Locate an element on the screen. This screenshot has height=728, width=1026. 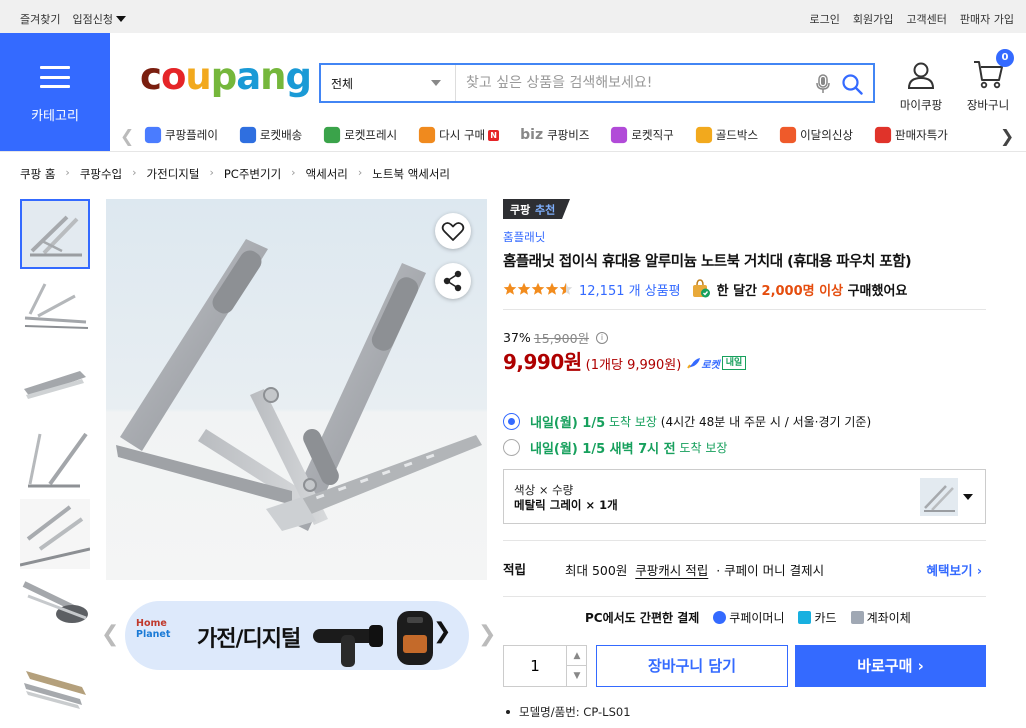
delivery-option-2: 내일(월) 1/5 새벽 7시 전 도착 보장 is located at coordinates (615, 447).